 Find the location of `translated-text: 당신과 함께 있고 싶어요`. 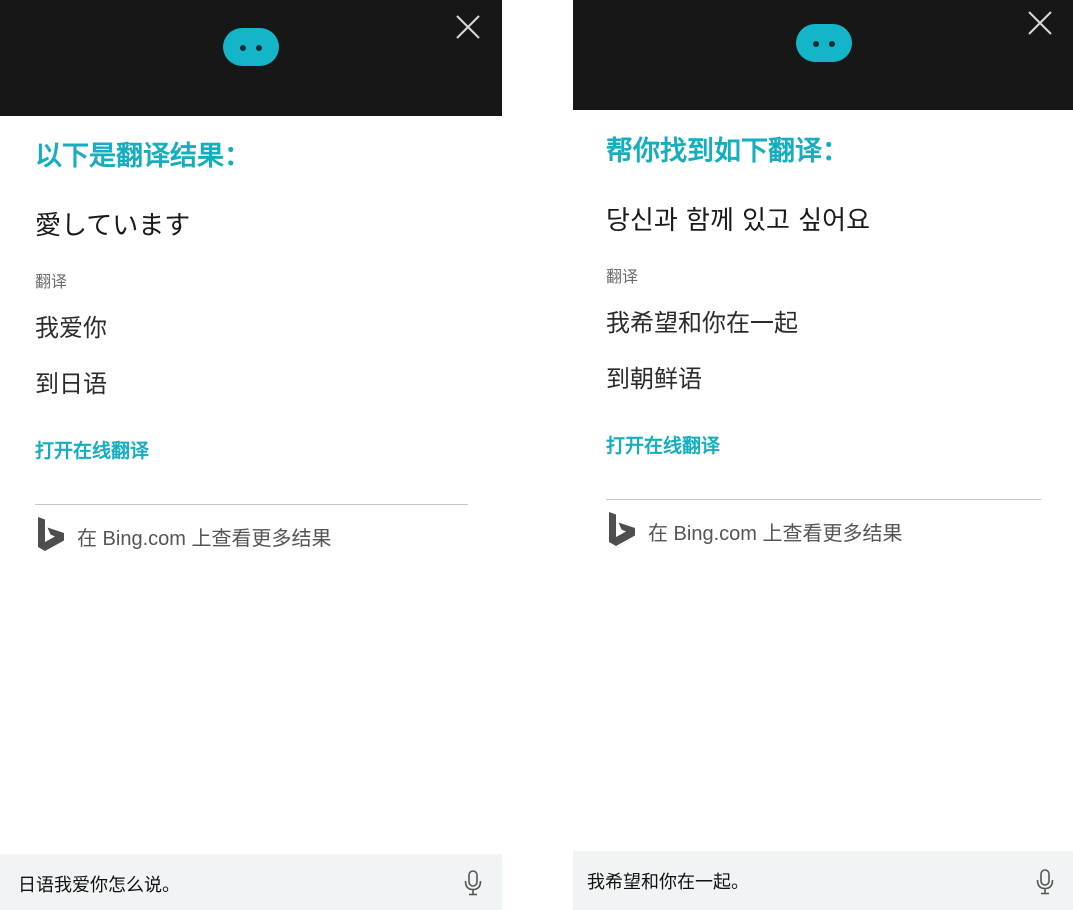

translated-text: 당신과 함께 있고 싶어요 is located at coordinates (738, 221).